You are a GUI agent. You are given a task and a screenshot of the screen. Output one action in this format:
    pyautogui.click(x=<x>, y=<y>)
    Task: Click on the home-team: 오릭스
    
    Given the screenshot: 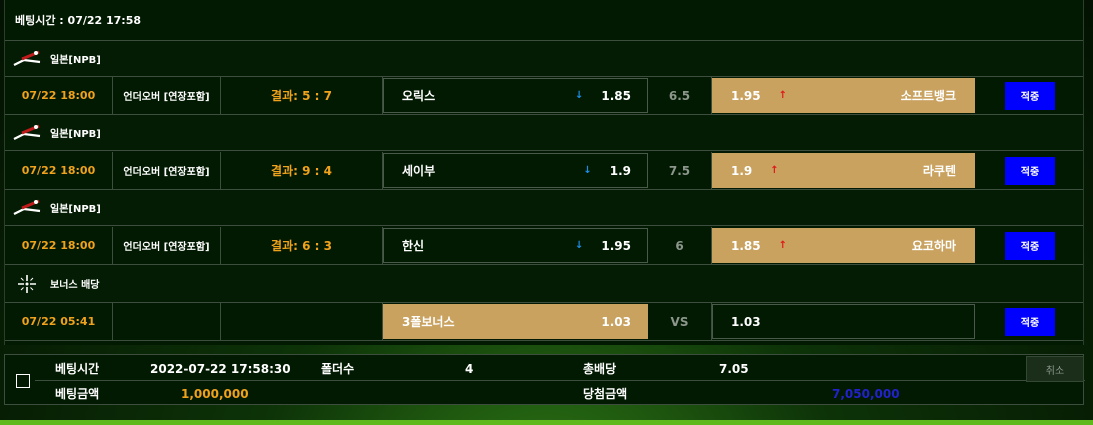 What is the action you would take?
    pyautogui.click(x=419, y=96)
    